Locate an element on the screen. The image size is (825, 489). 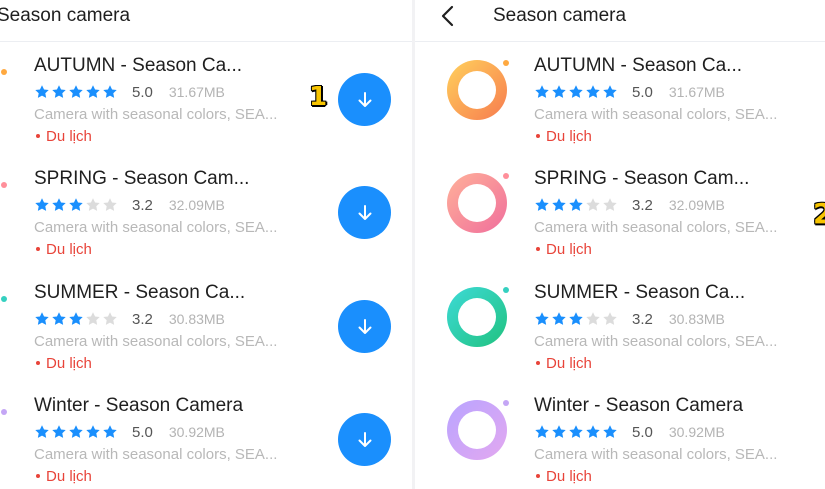
app-meta: 5.0 31.67MB is located at coordinates (129, 92).